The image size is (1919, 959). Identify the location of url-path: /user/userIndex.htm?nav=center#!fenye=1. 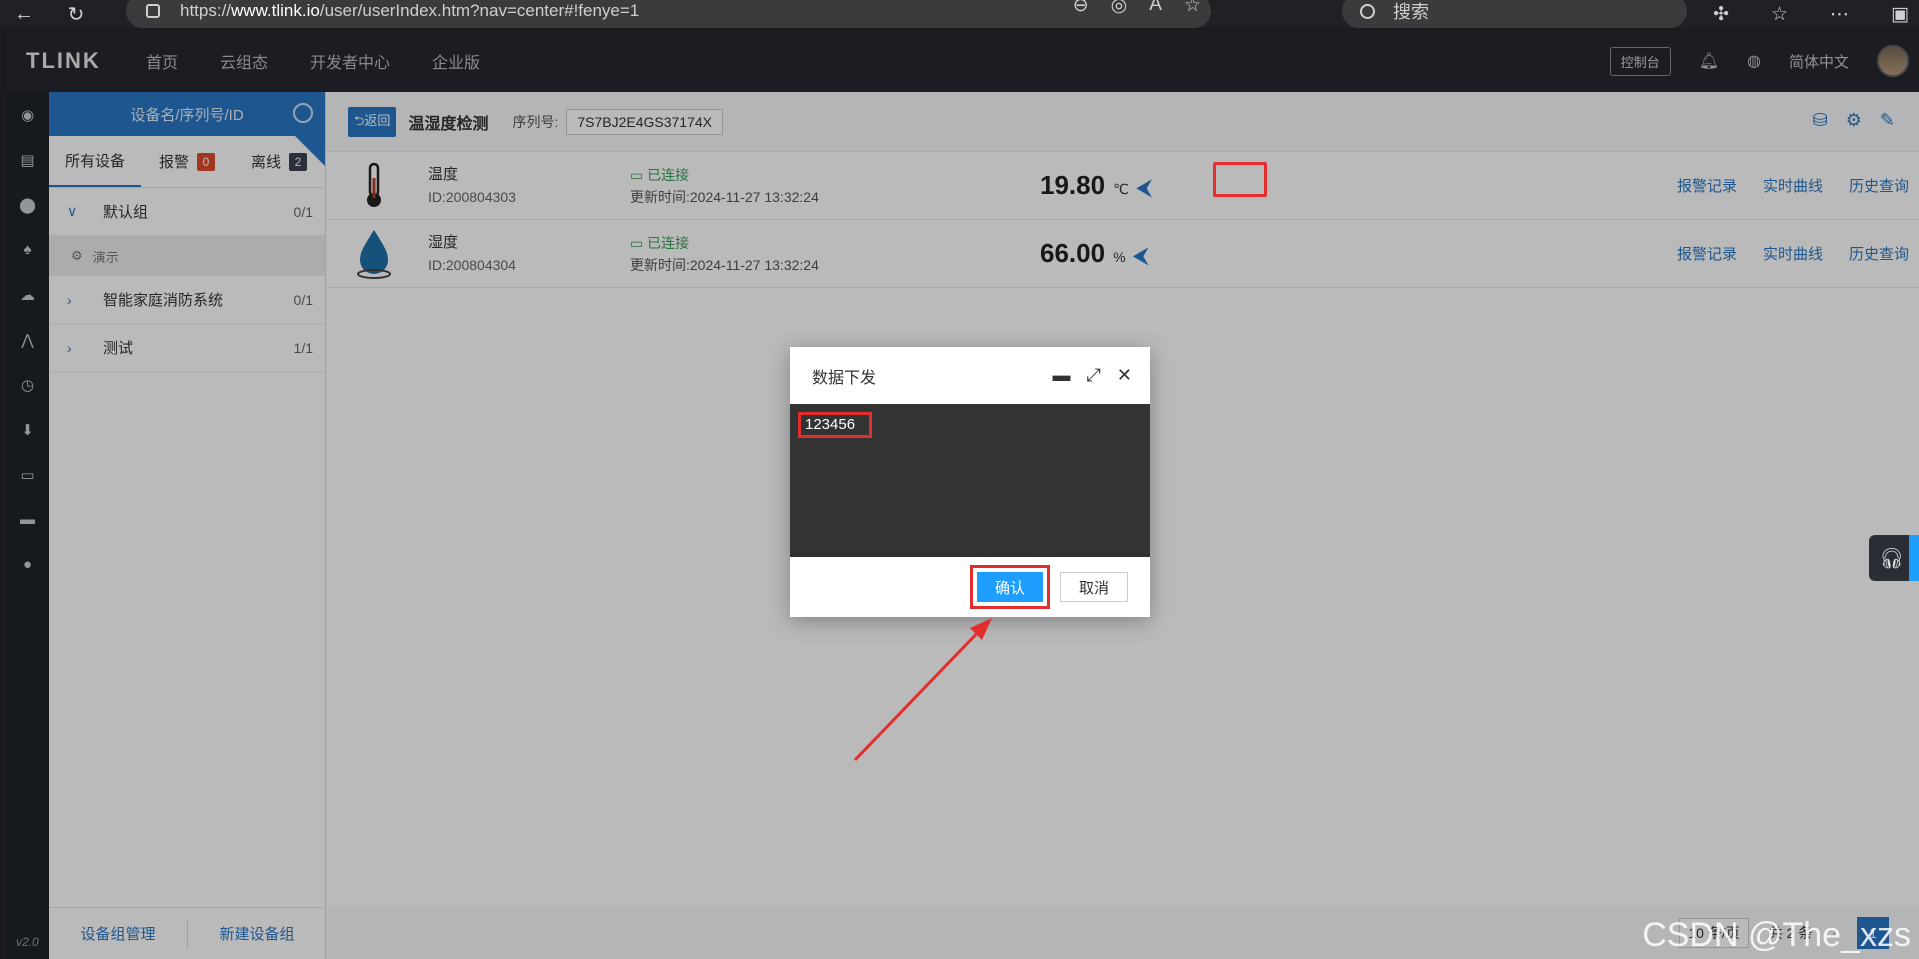
(479, 10).